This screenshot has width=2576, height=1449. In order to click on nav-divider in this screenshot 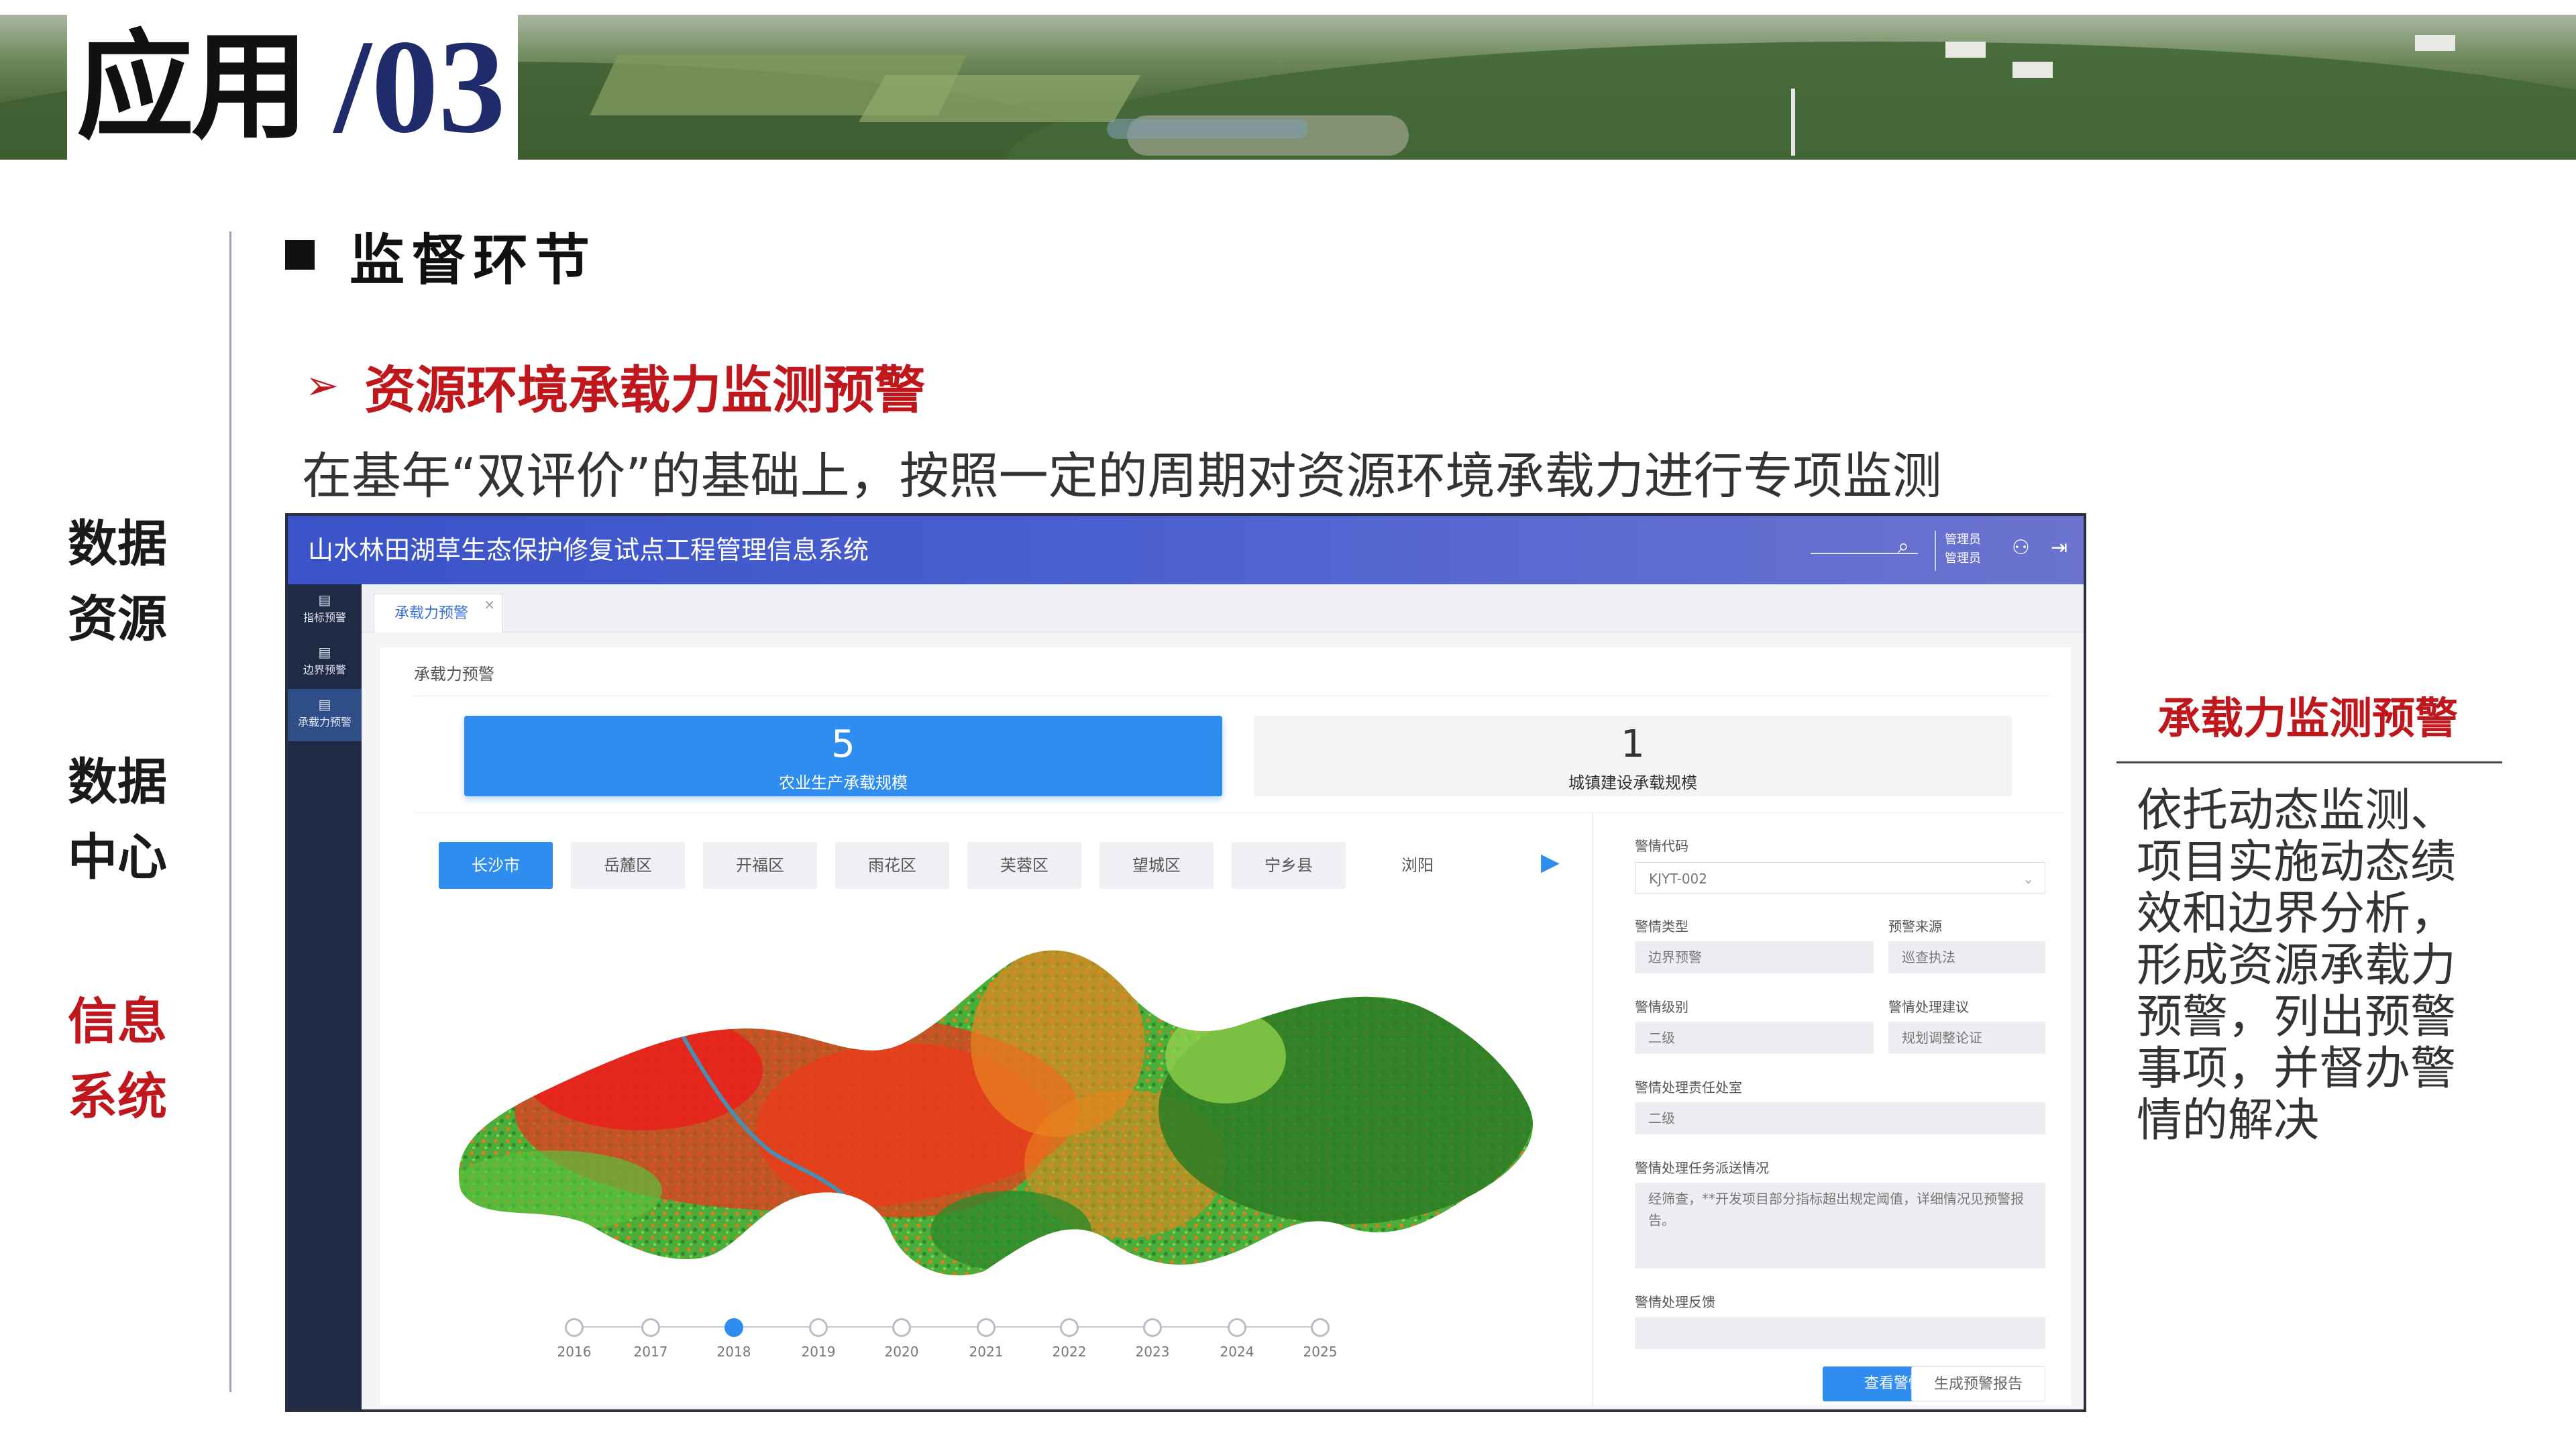, I will do `click(230, 811)`.